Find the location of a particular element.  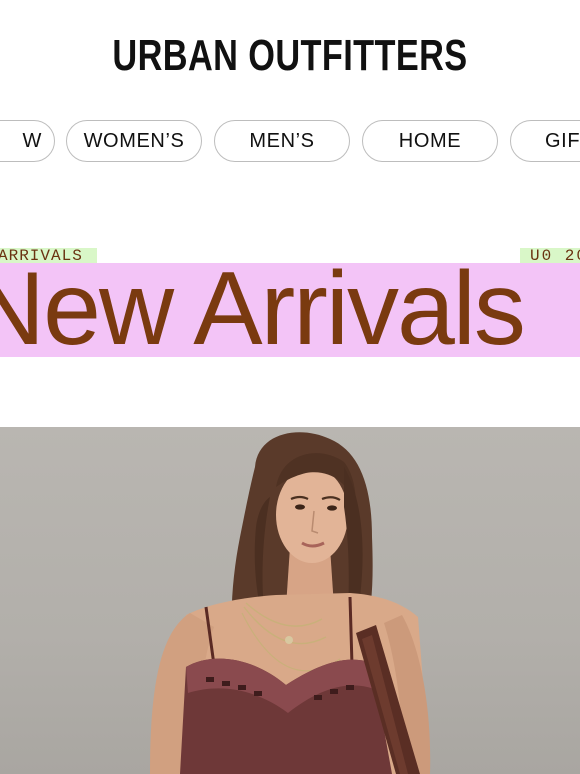

arrivals-tag: ARRIVALS is located at coordinates (48, 256).